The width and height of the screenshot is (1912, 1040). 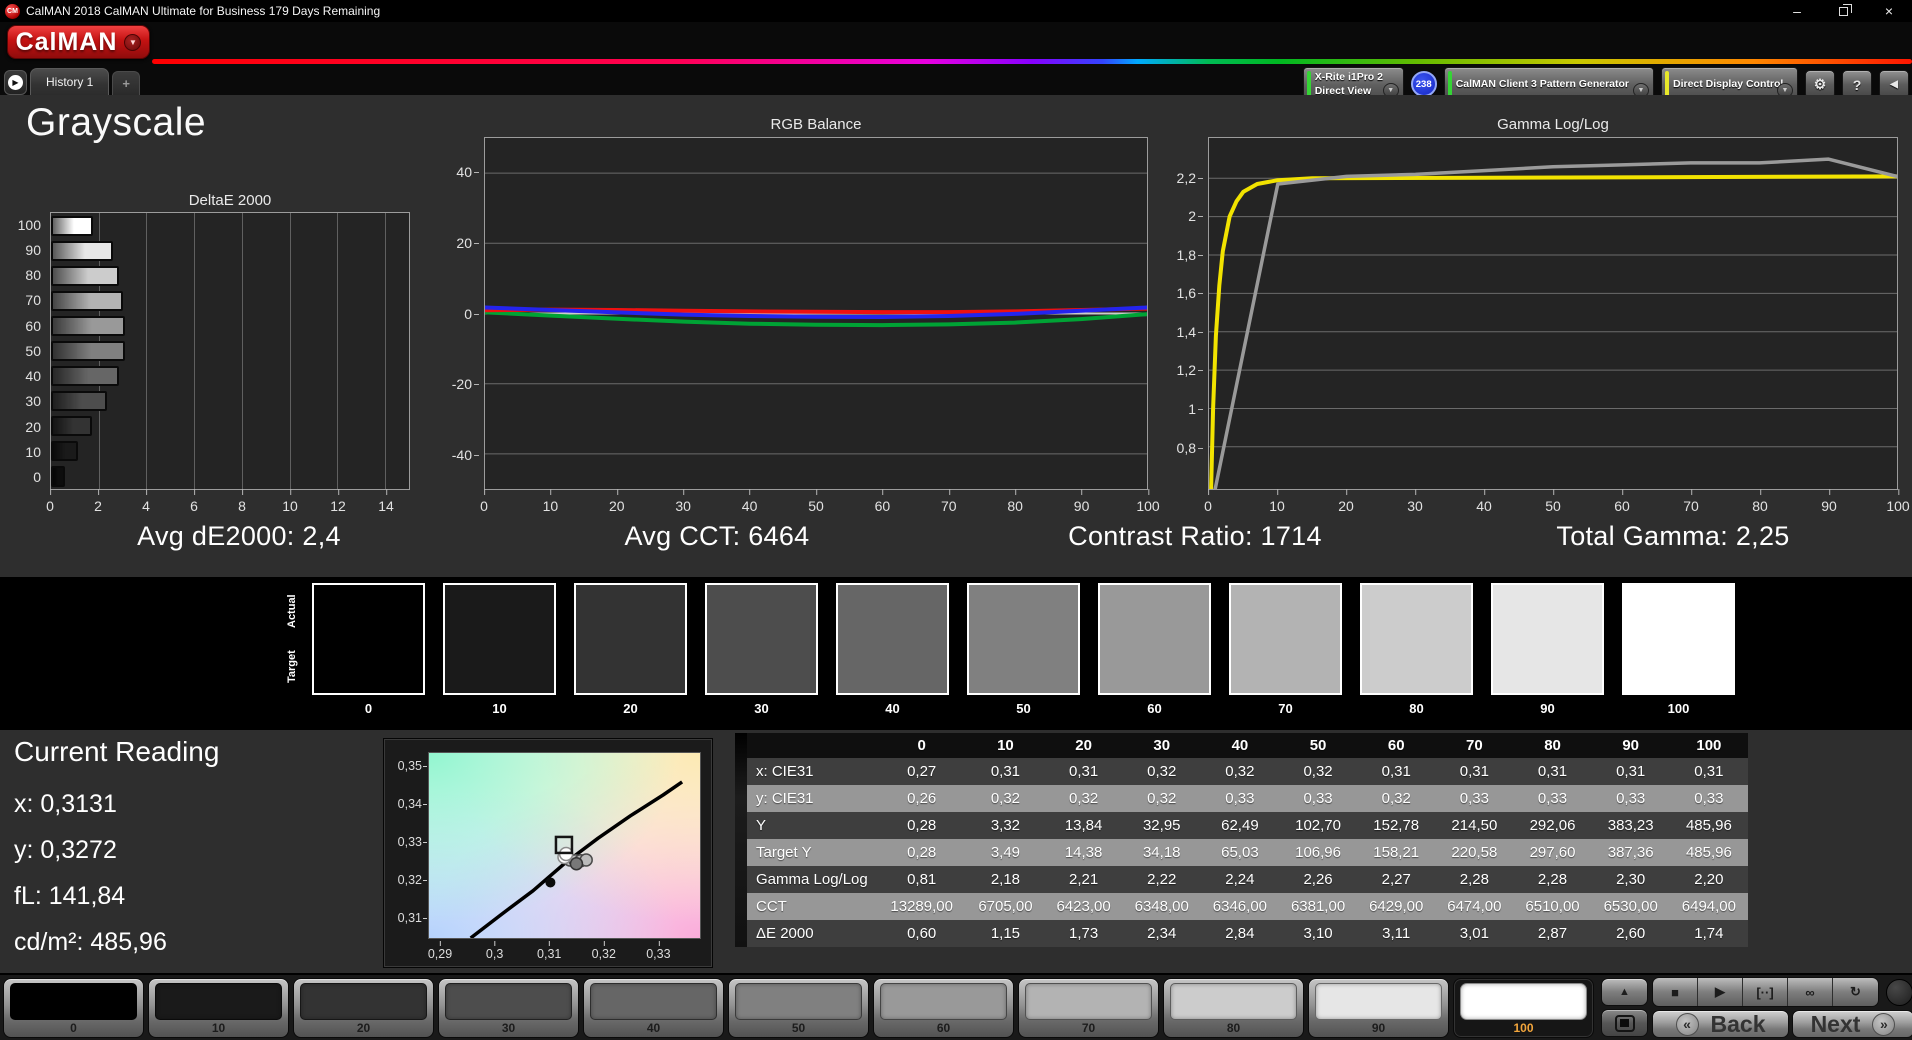 What do you see at coordinates (658, 951) in the screenshot?
I see `x-tick-label: 0,33` at bounding box center [658, 951].